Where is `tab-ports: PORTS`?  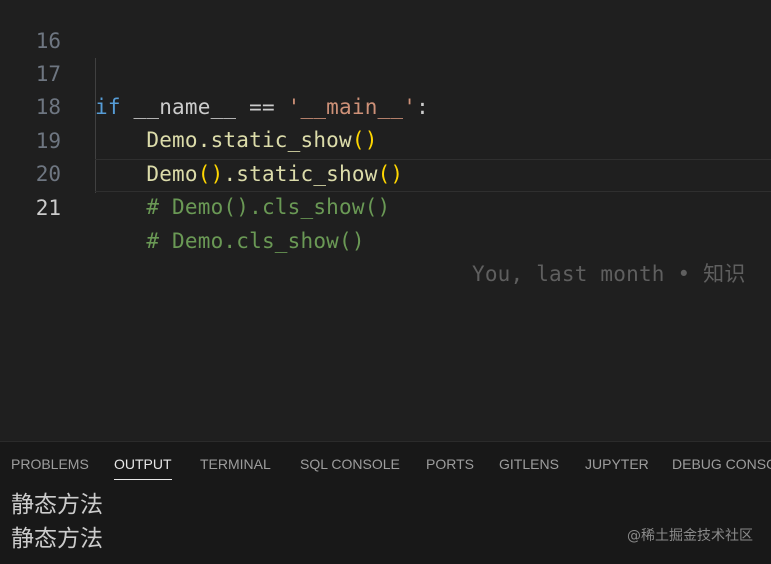 tab-ports: PORTS is located at coordinates (450, 464).